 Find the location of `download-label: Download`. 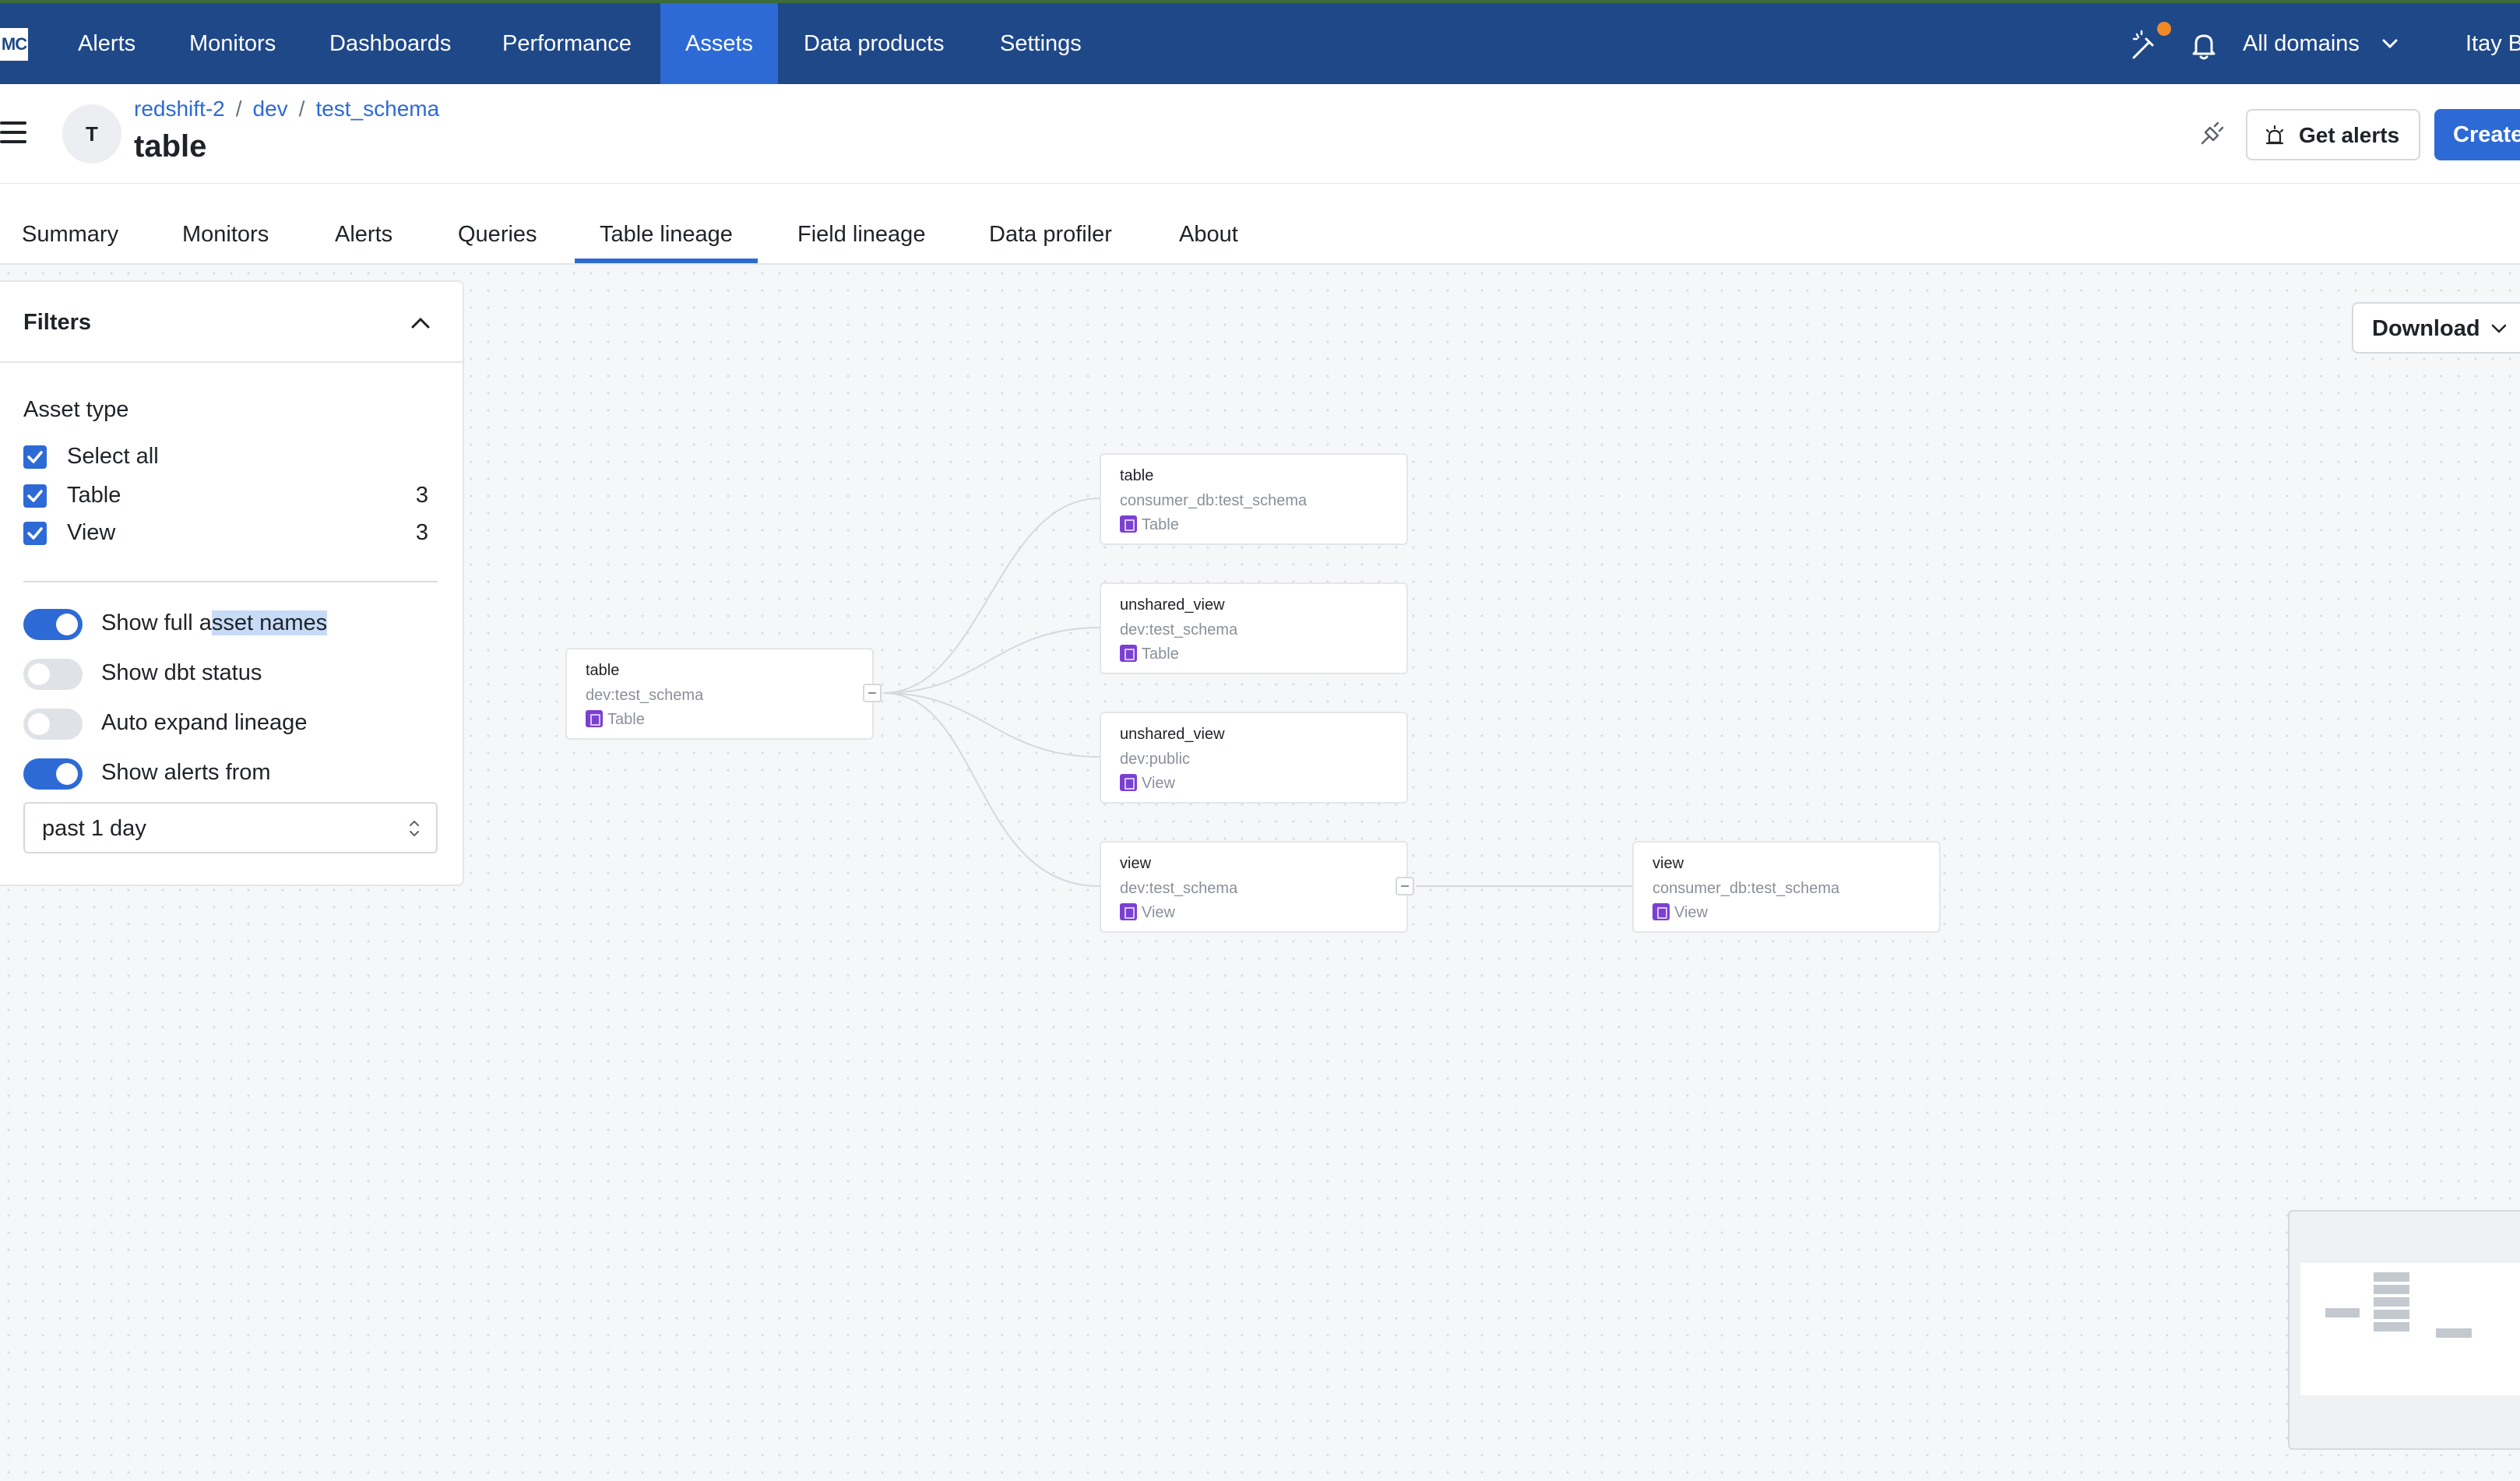

download-label: Download is located at coordinates (2426, 329).